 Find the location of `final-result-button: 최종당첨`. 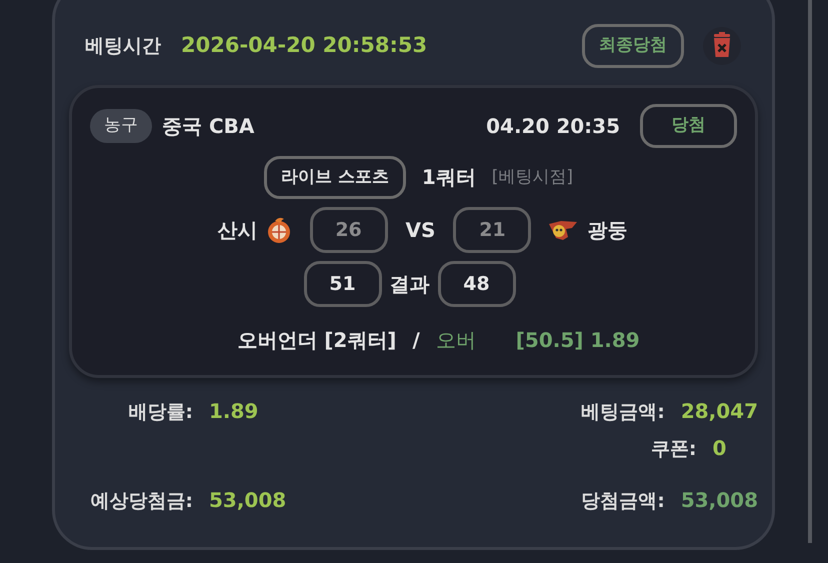

final-result-button: 최종당첨 is located at coordinates (633, 46).